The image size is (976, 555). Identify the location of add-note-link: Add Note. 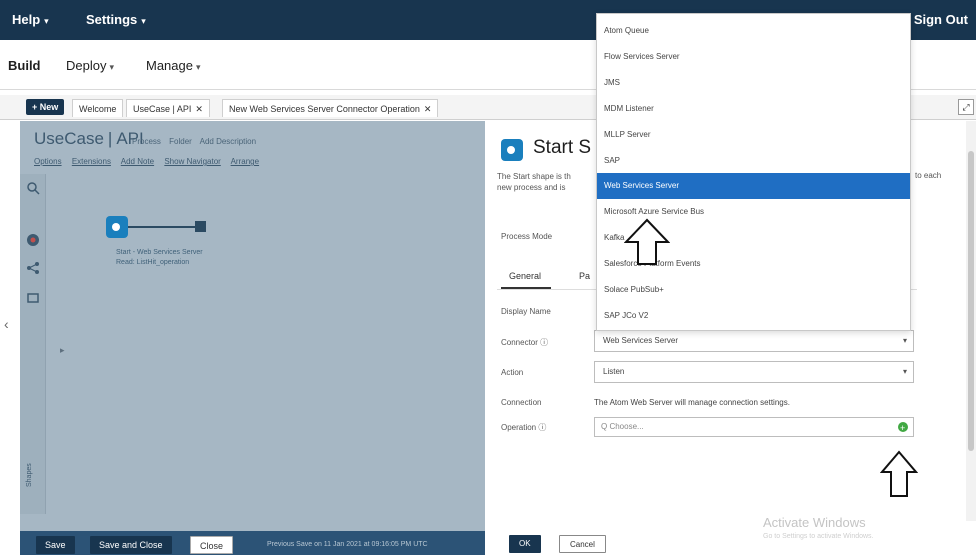
(137, 161).